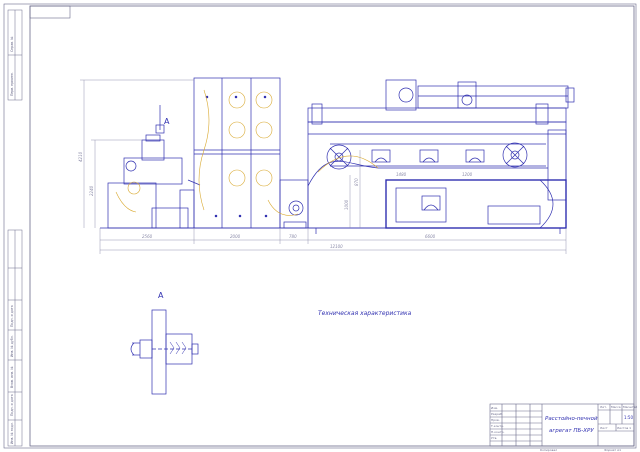  Describe the element at coordinates (50, 12) in the screenshot. I see `top-left-stamp` at that location.